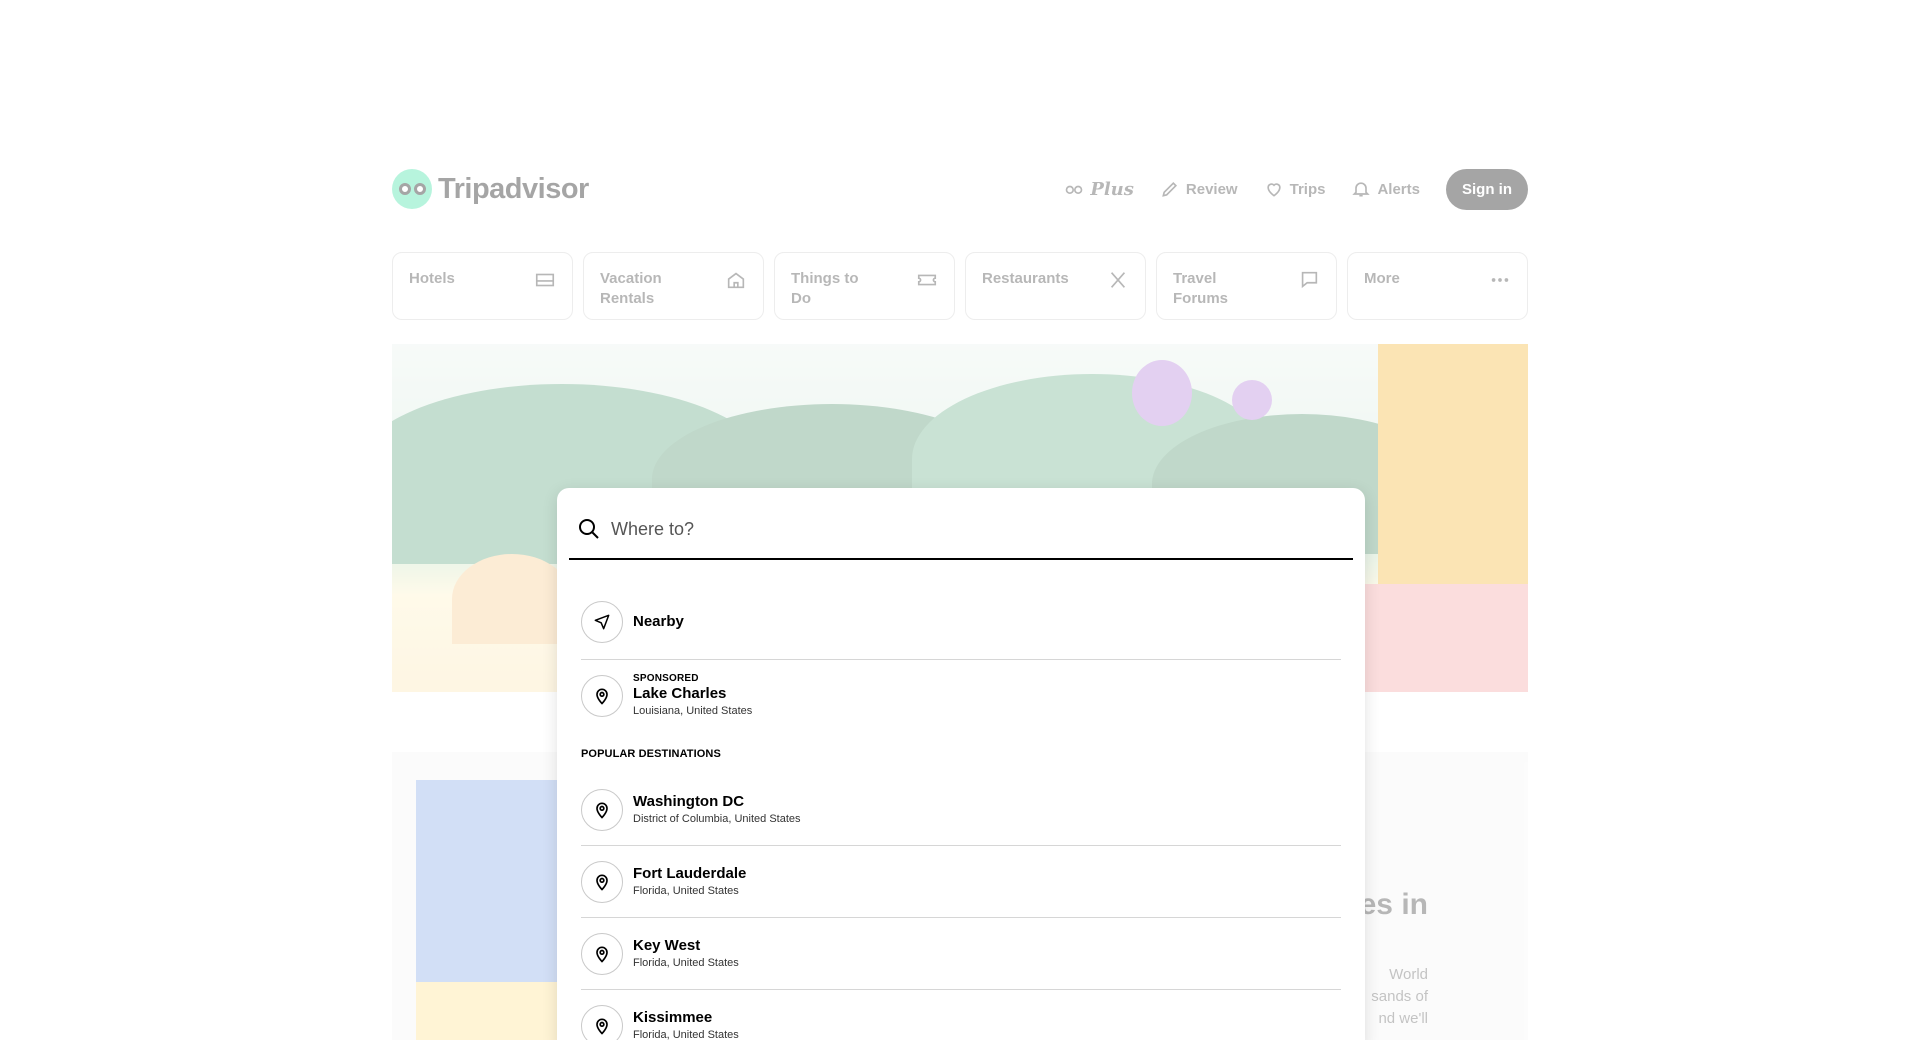 The height and width of the screenshot is (1040, 1920). I want to click on nav-travel-forums: Travel Forums, so click(1246, 286).